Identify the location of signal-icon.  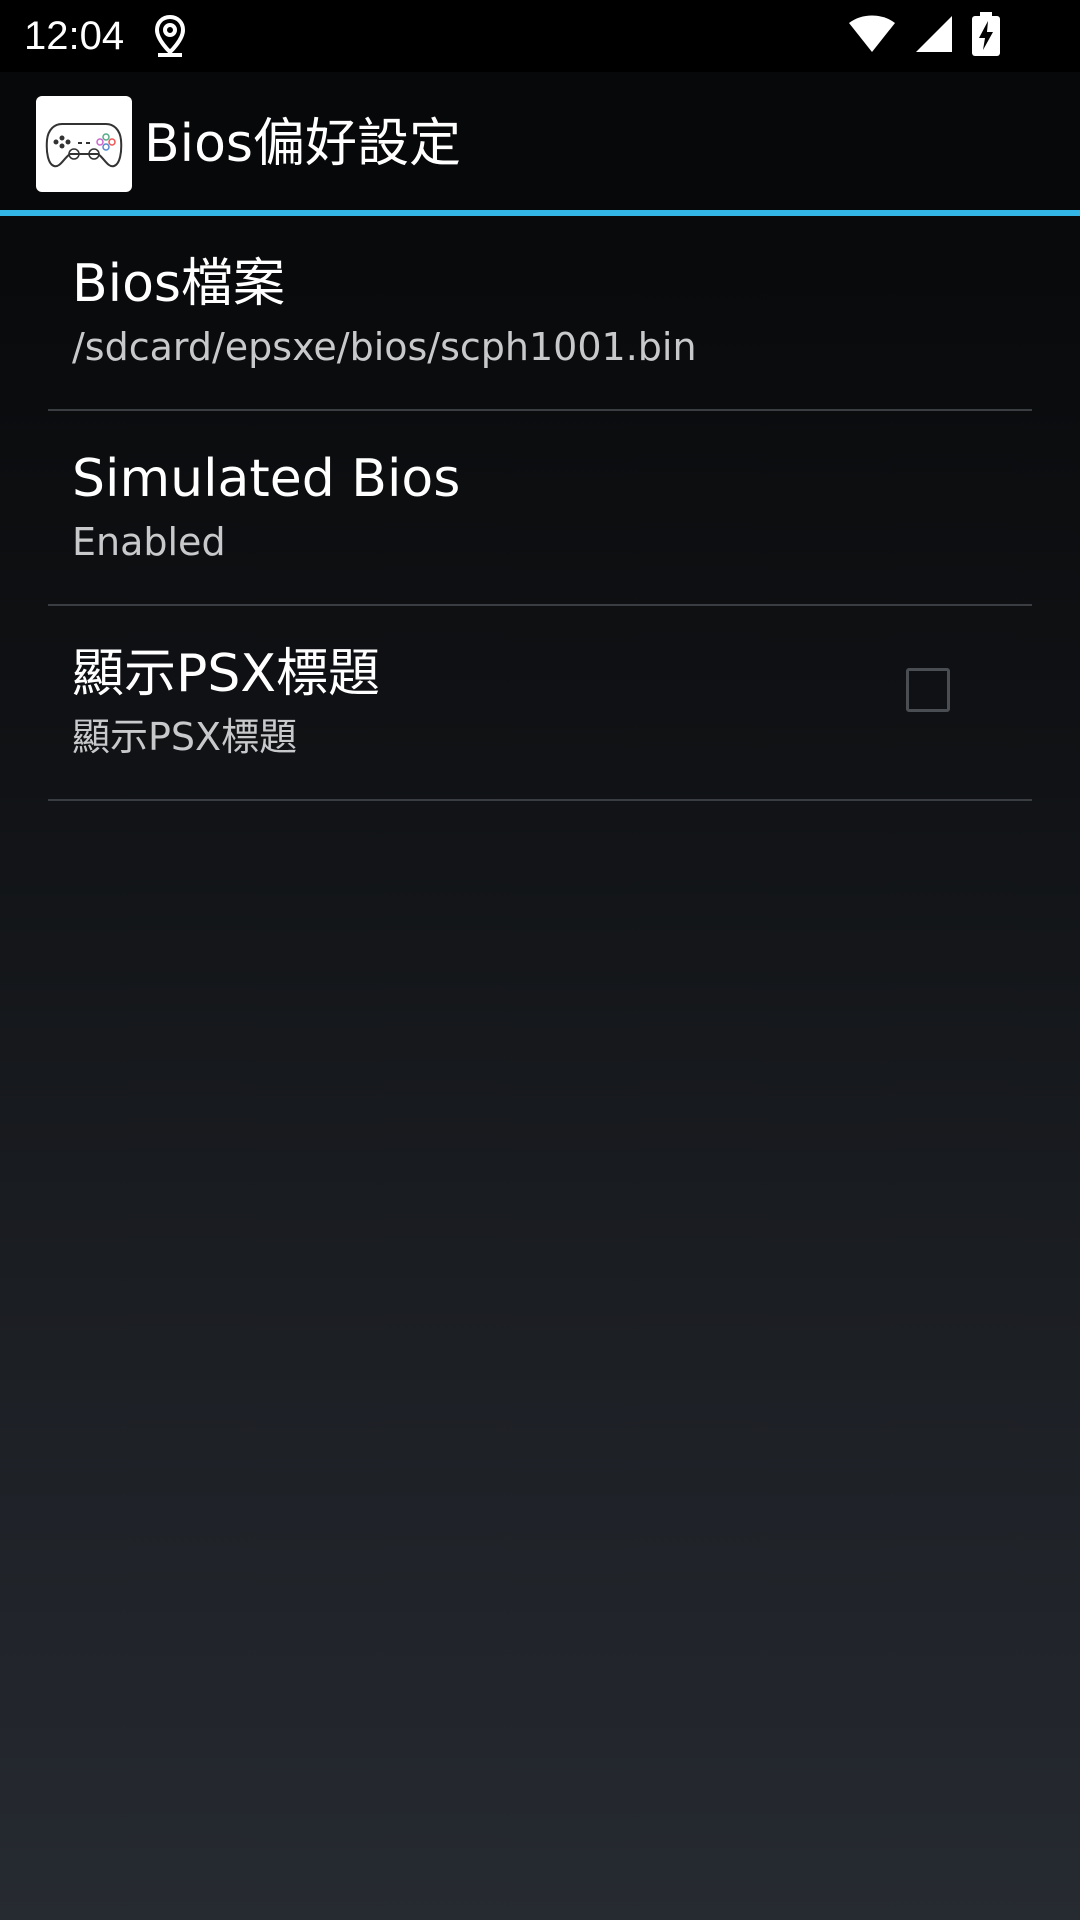
(934, 36).